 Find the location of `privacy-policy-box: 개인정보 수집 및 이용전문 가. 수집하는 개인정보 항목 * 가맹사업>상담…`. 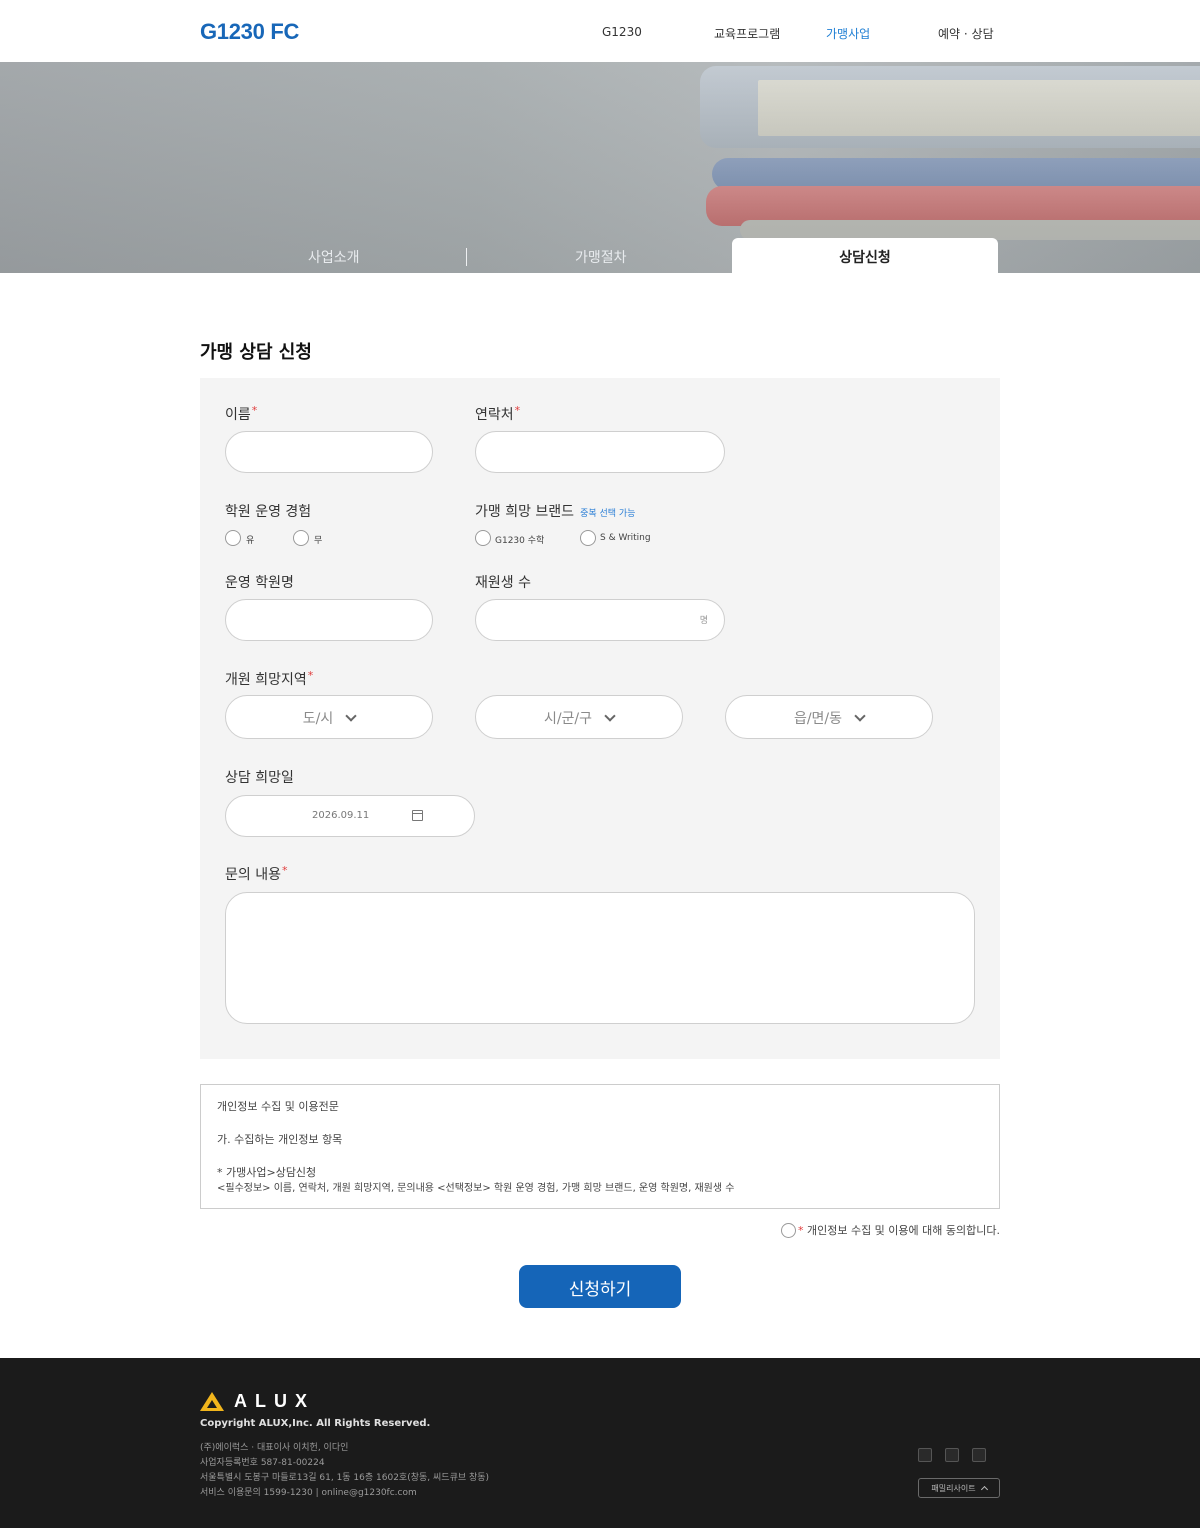

privacy-policy-box: 개인정보 수집 및 이용전문 가. 수집하는 개인정보 항목 * 가맹사업>상담… is located at coordinates (600, 1146).